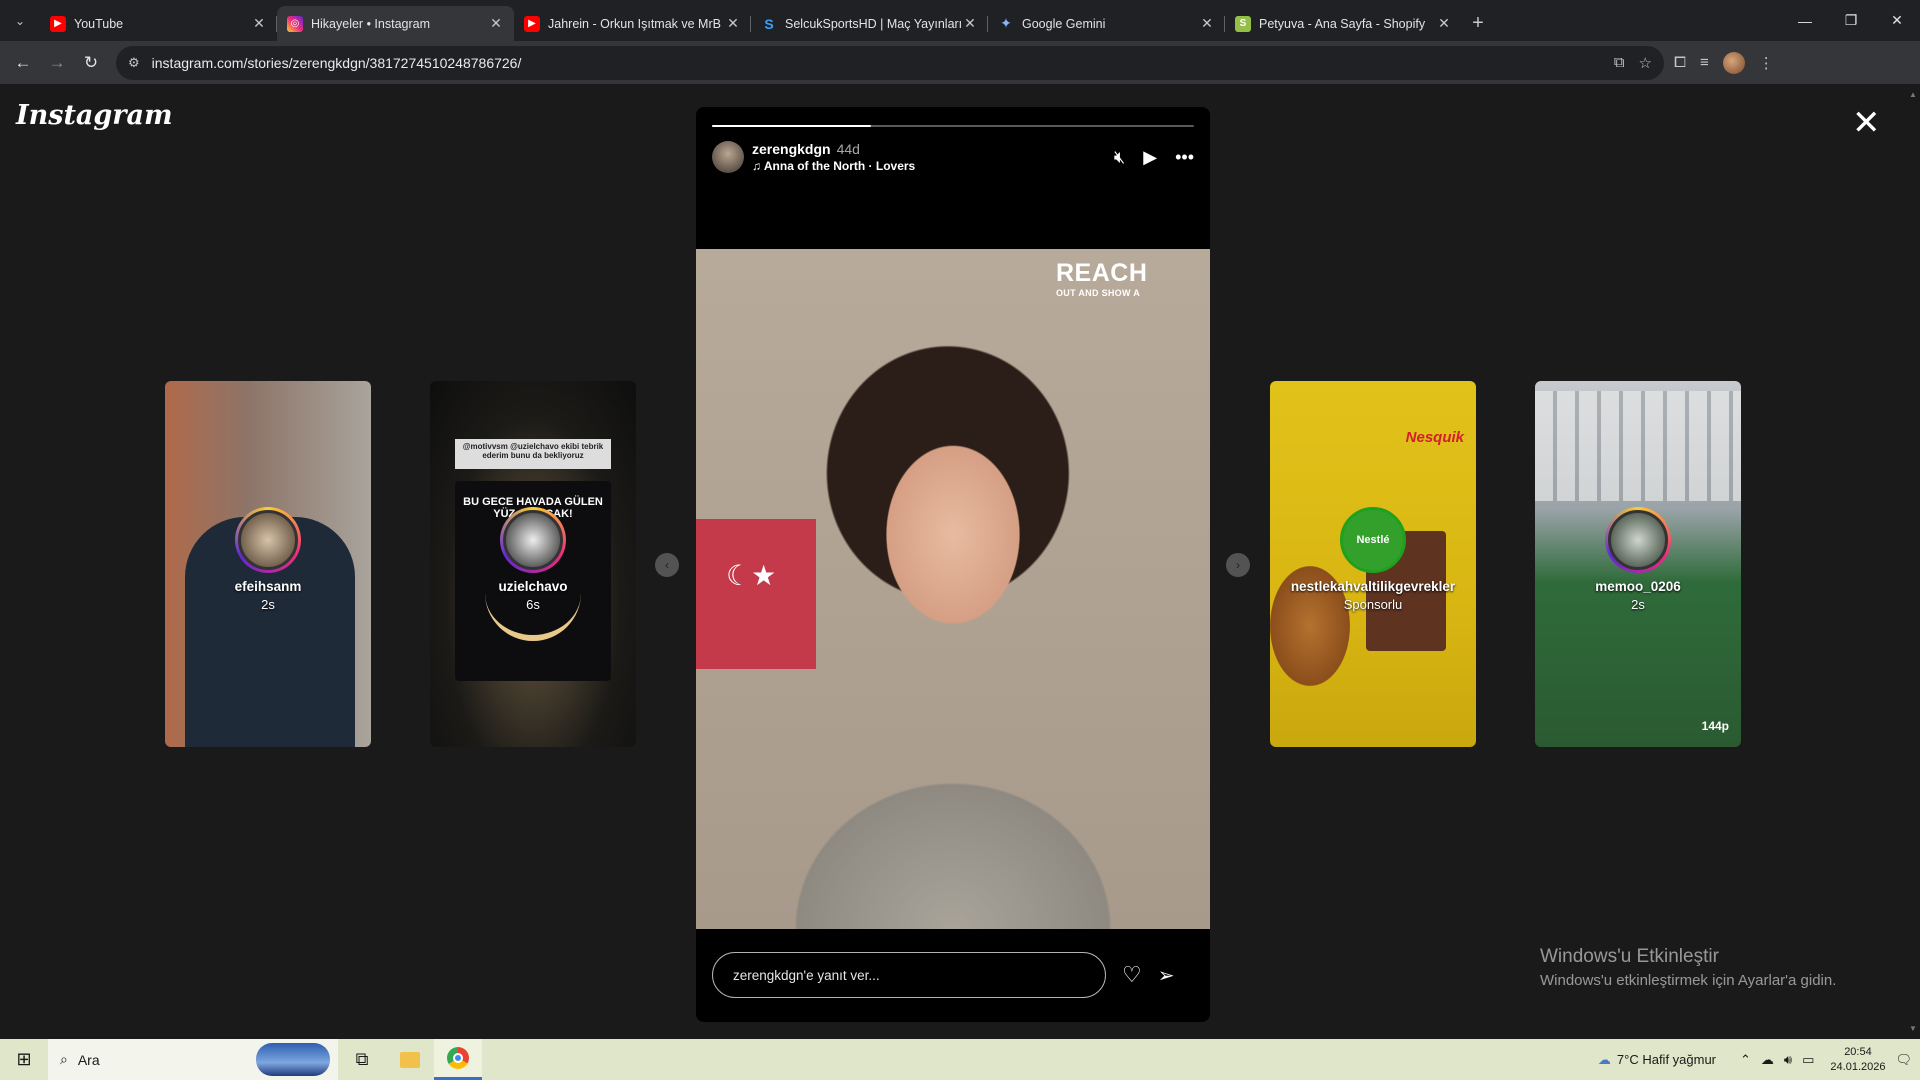 Image resolution: width=1920 pixels, height=1080 pixels. Describe the element at coordinates (1150, 157) in the screenshot. I see `play-icon: ▶` at that location.